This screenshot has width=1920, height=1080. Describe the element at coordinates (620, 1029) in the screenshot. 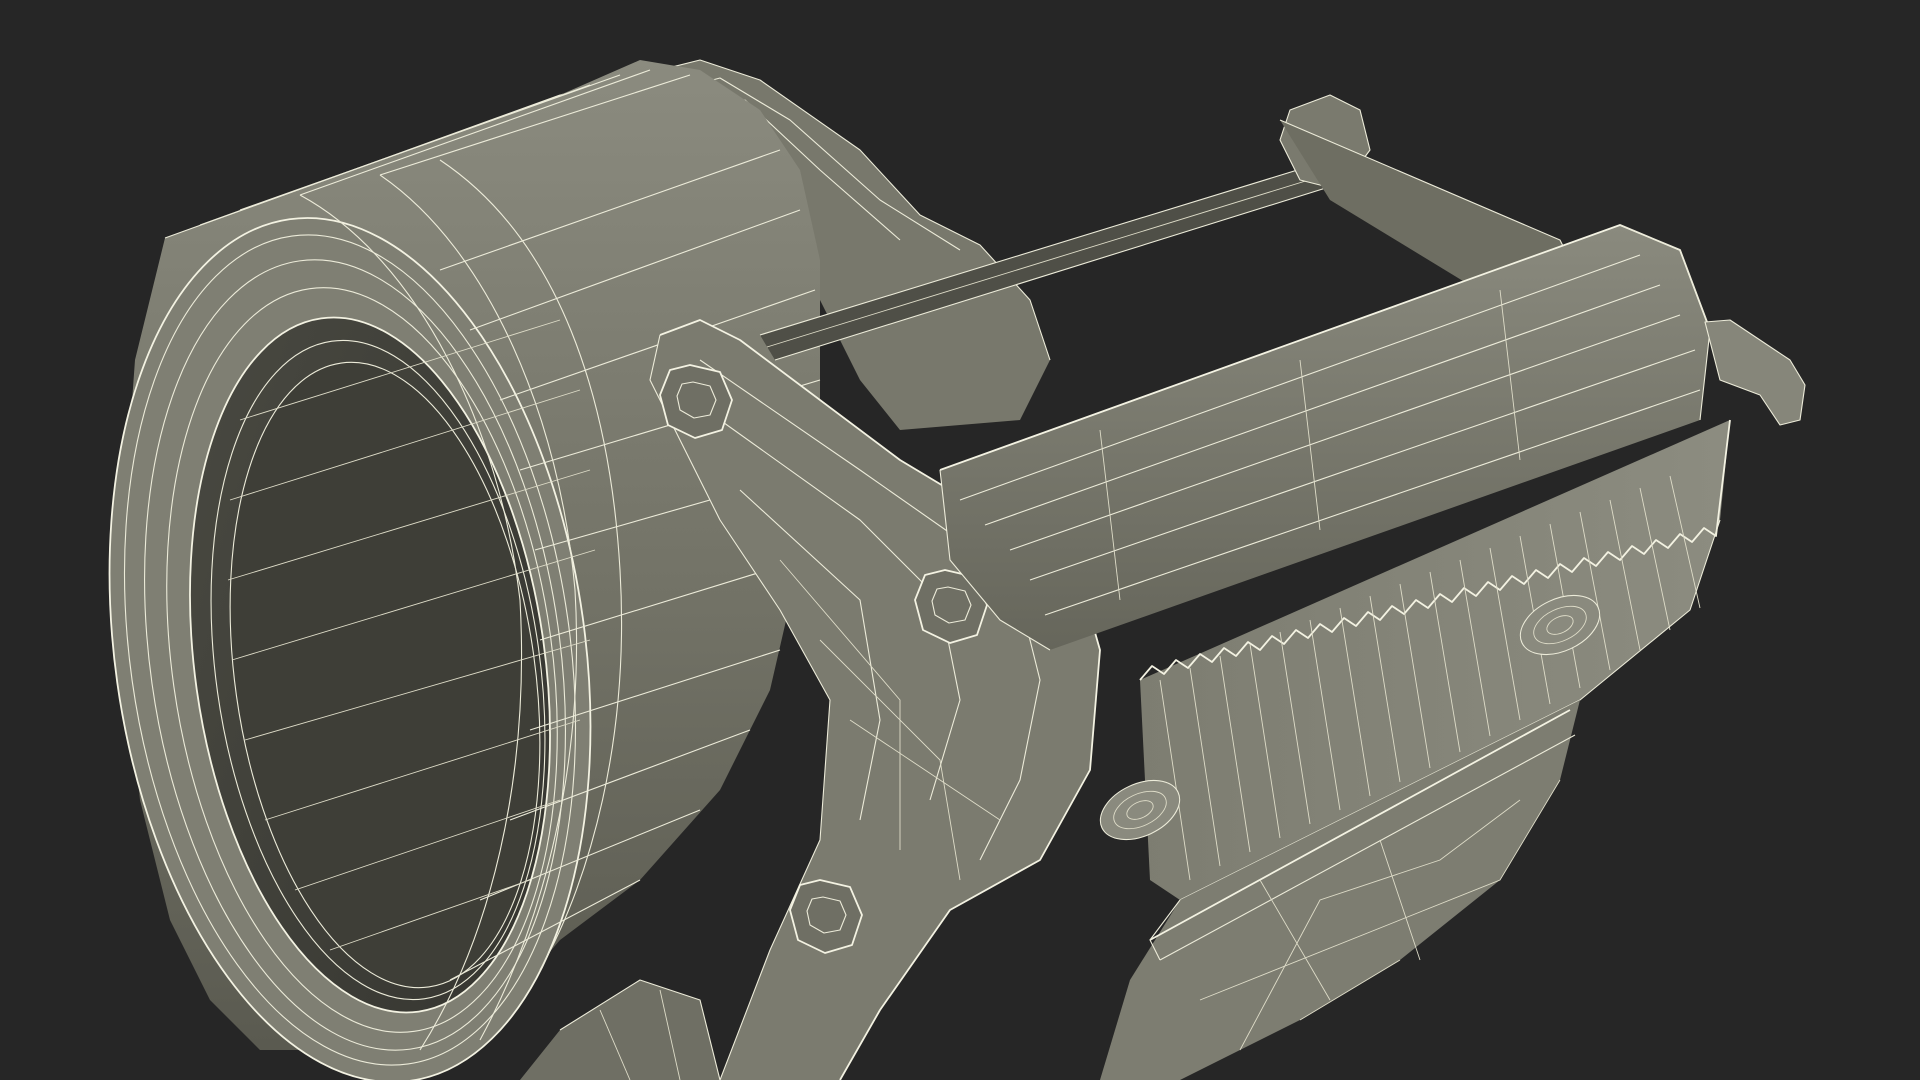

I see `lower-base` at that location.